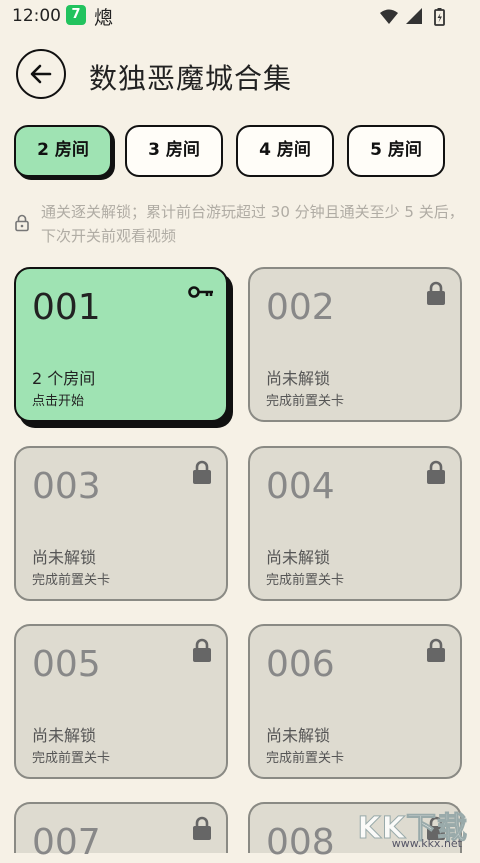 This screenshot has width=480, height=863. I want to click on level-card-003: 003 尚未解锁 完成前置关卡, so click(121, 523).